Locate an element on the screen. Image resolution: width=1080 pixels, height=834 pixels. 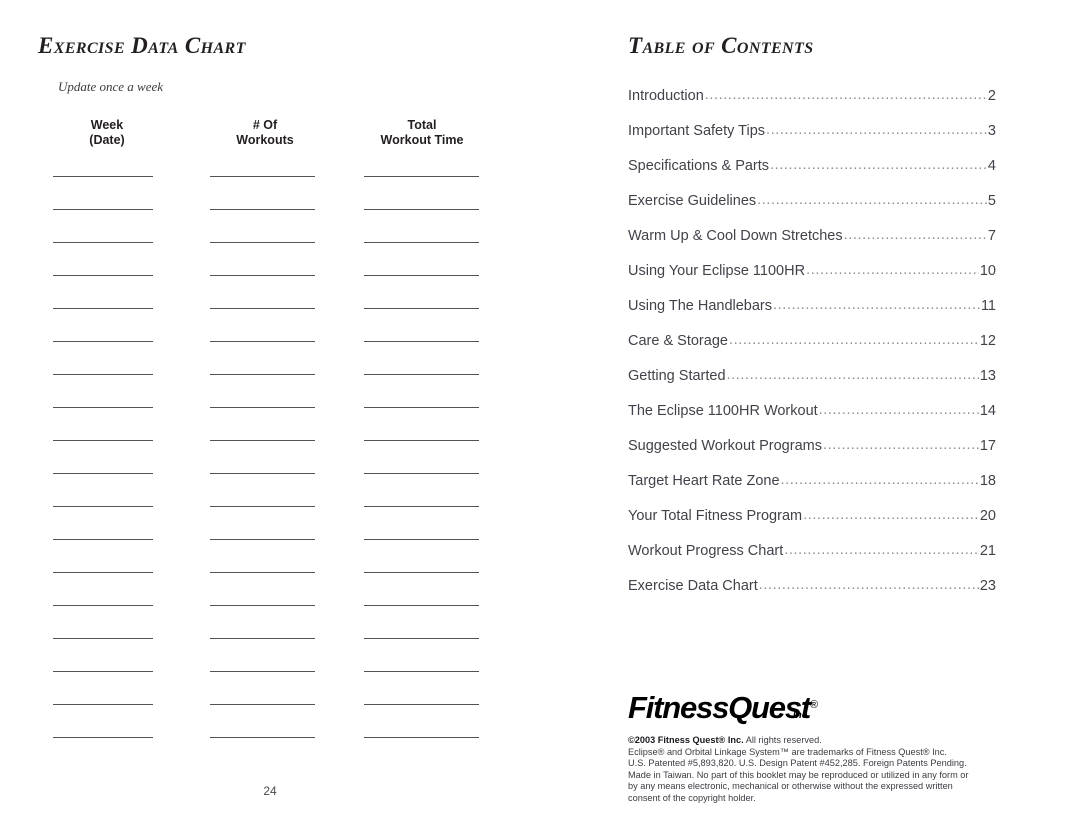
toc-entry: Warm Up & Cool Down Stretches 7 is located at coordinates (812, 245).